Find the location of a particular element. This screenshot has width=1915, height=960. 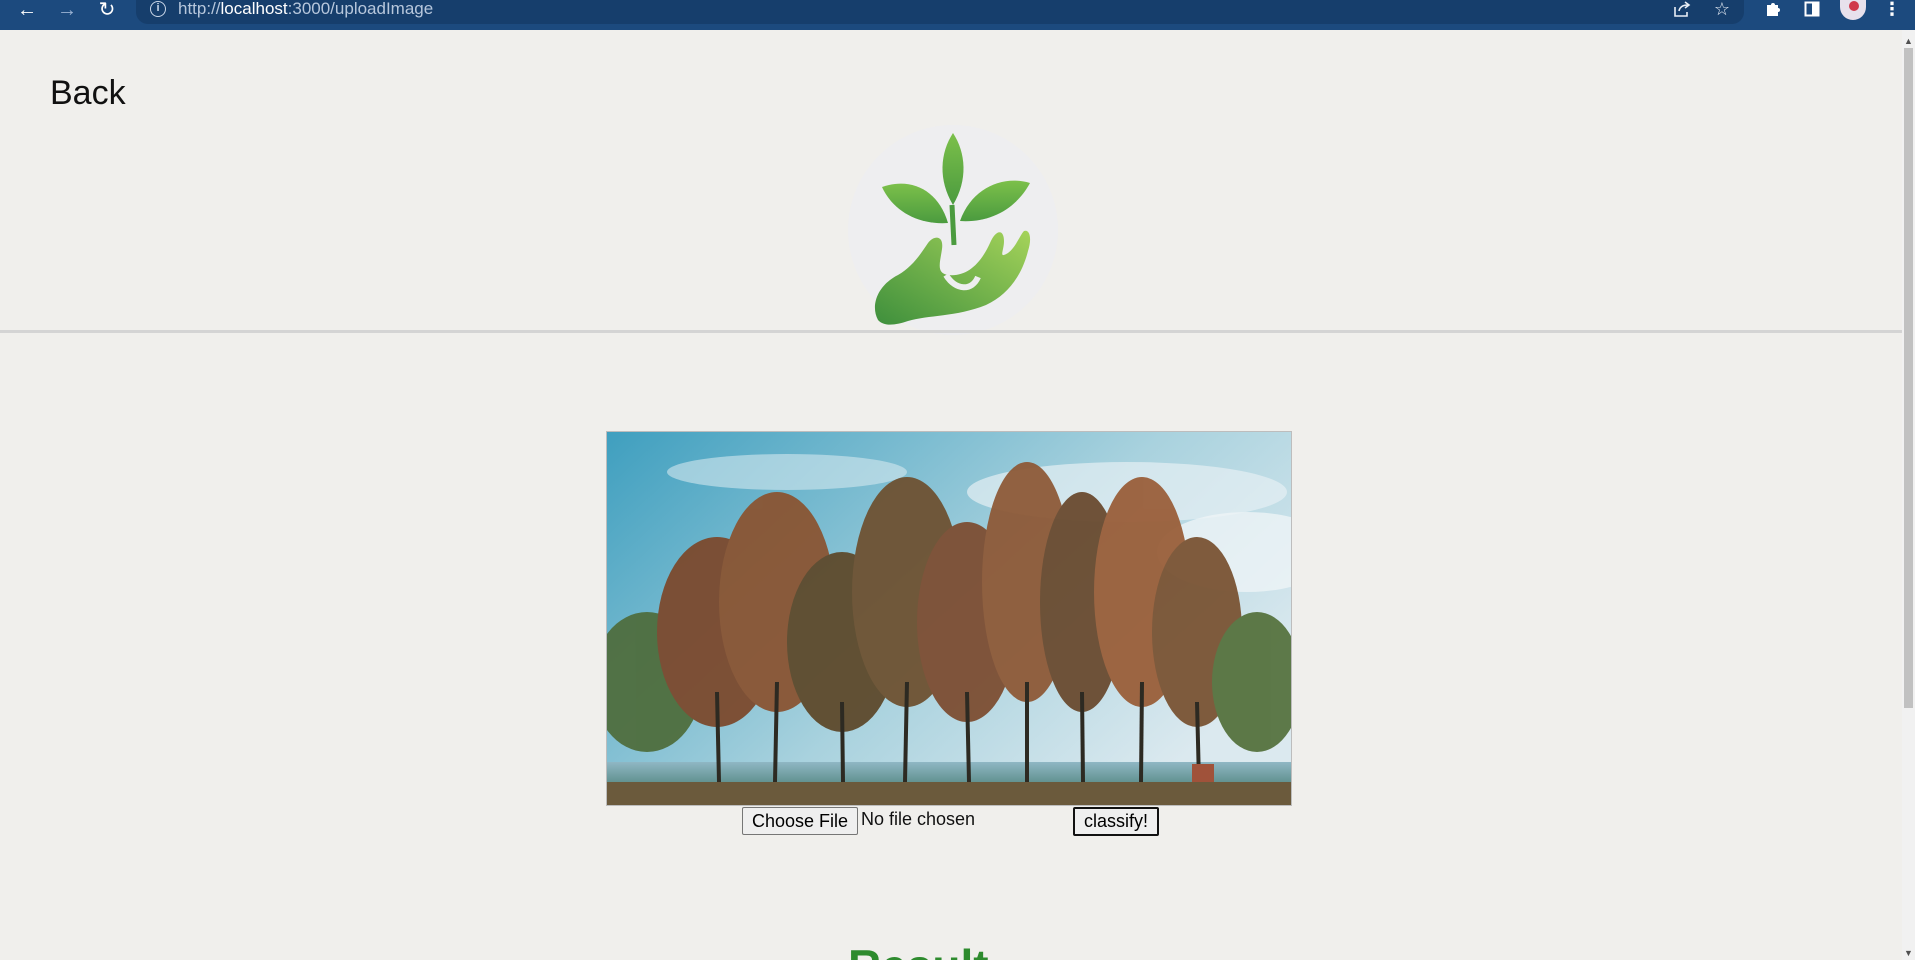

result-heading: Result is located at coordinates (918, 951).